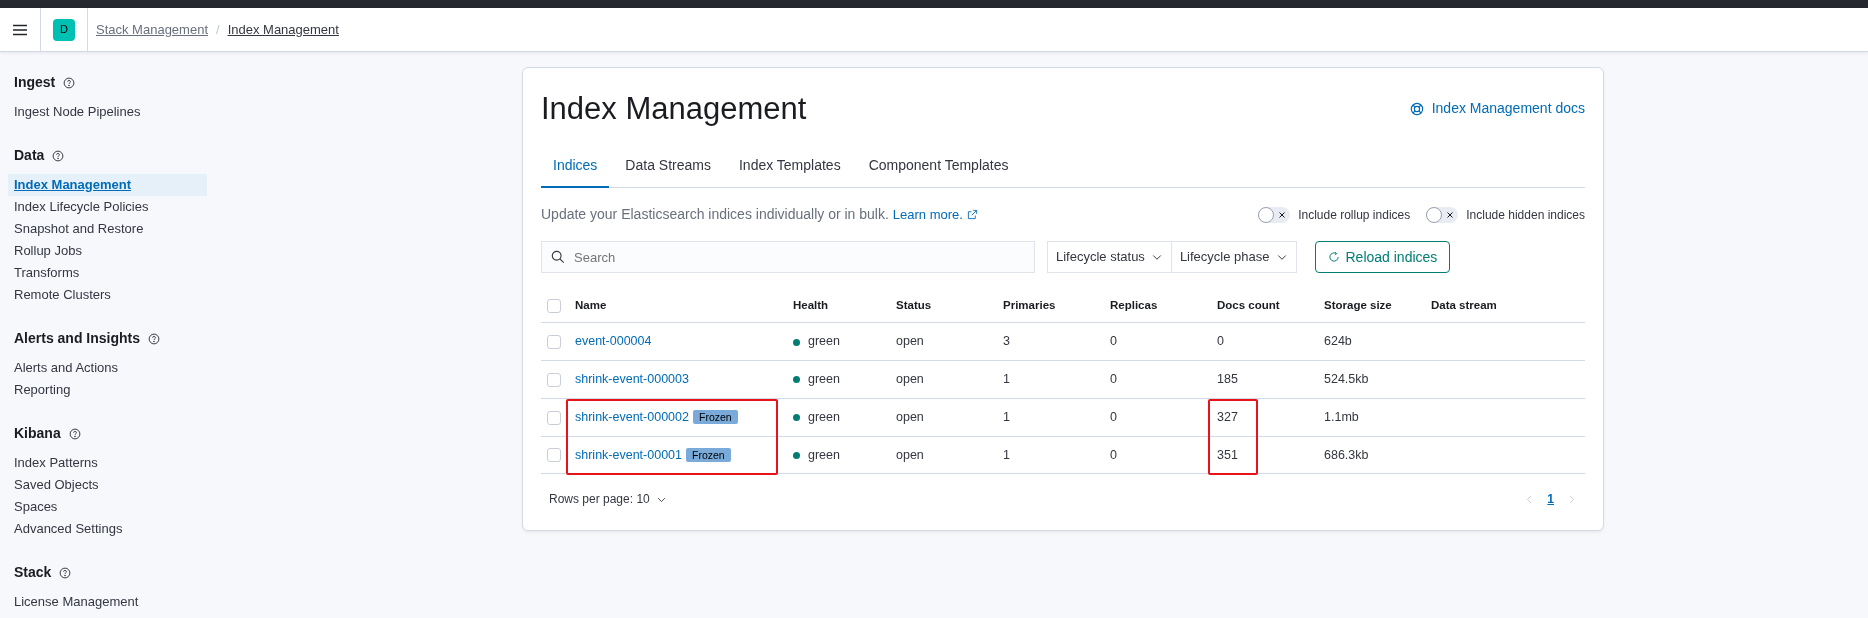 Image resolution: width=1868 pixels, height=618 pixels. Describe the element at coordinates (35, 82) in the screenshot. I see `section-title: Ingest` at that location.